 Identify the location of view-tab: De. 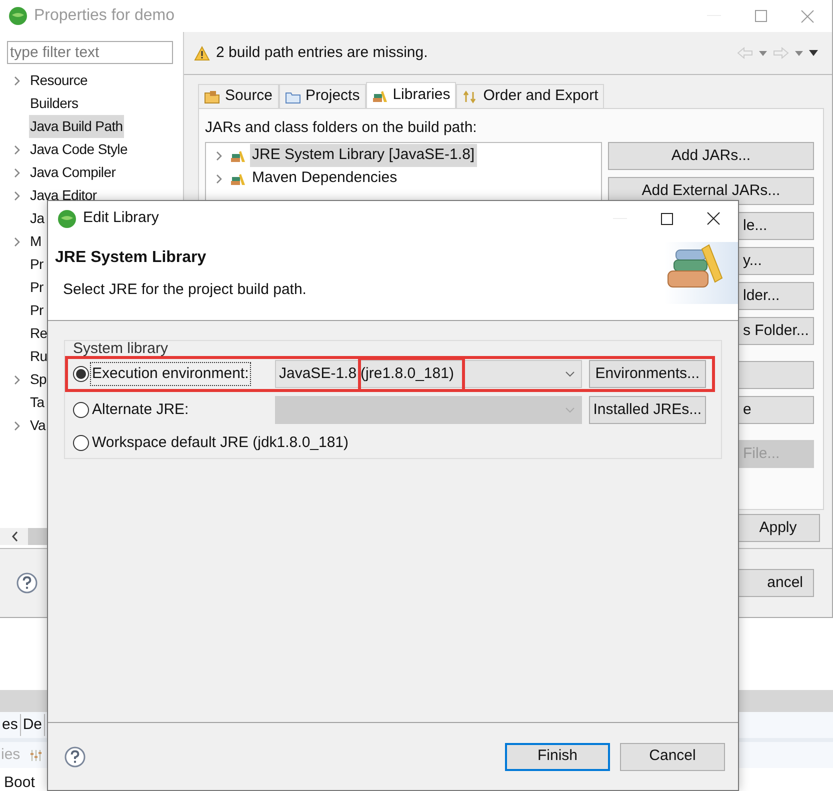
(33, 725).